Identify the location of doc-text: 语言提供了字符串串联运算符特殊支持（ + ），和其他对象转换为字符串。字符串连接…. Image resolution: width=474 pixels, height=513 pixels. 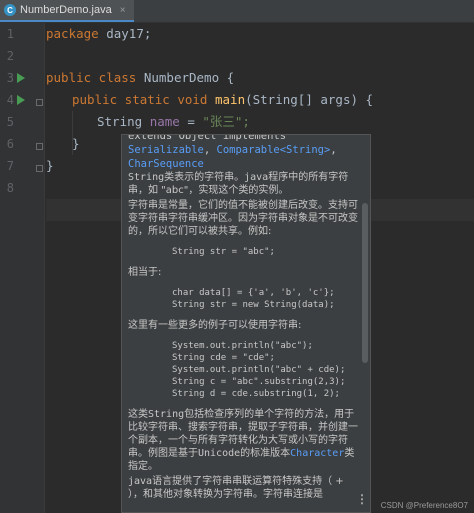
(236, 488).